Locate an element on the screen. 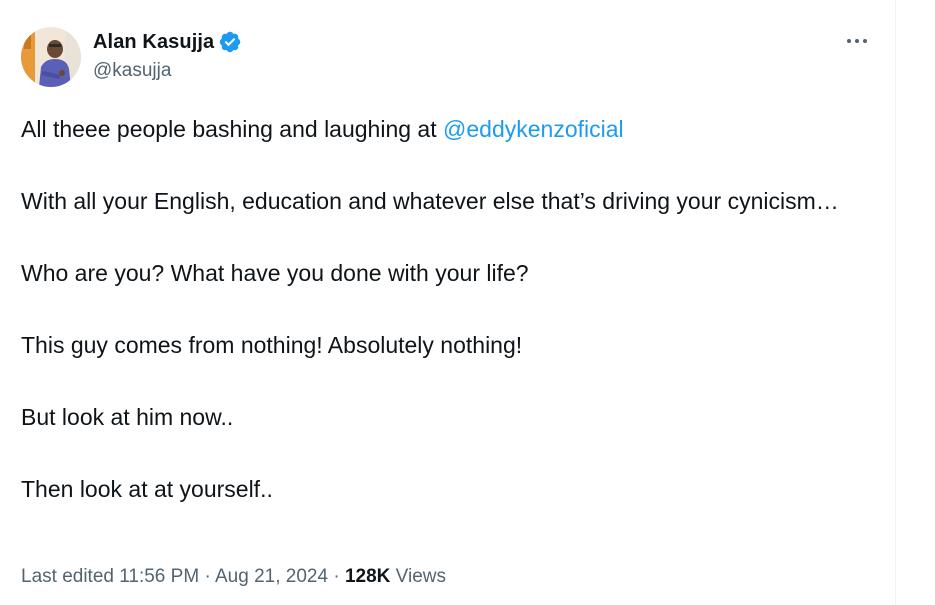  tweet-date-link: Aug 21, 2024 is located at coordinates (271, 576).